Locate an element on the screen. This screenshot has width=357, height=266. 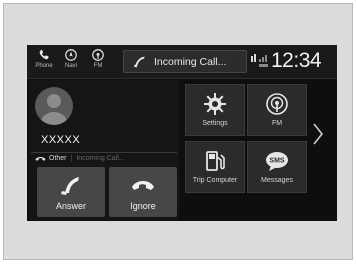
chevron-right-icon is located at coordinates (318, 134).